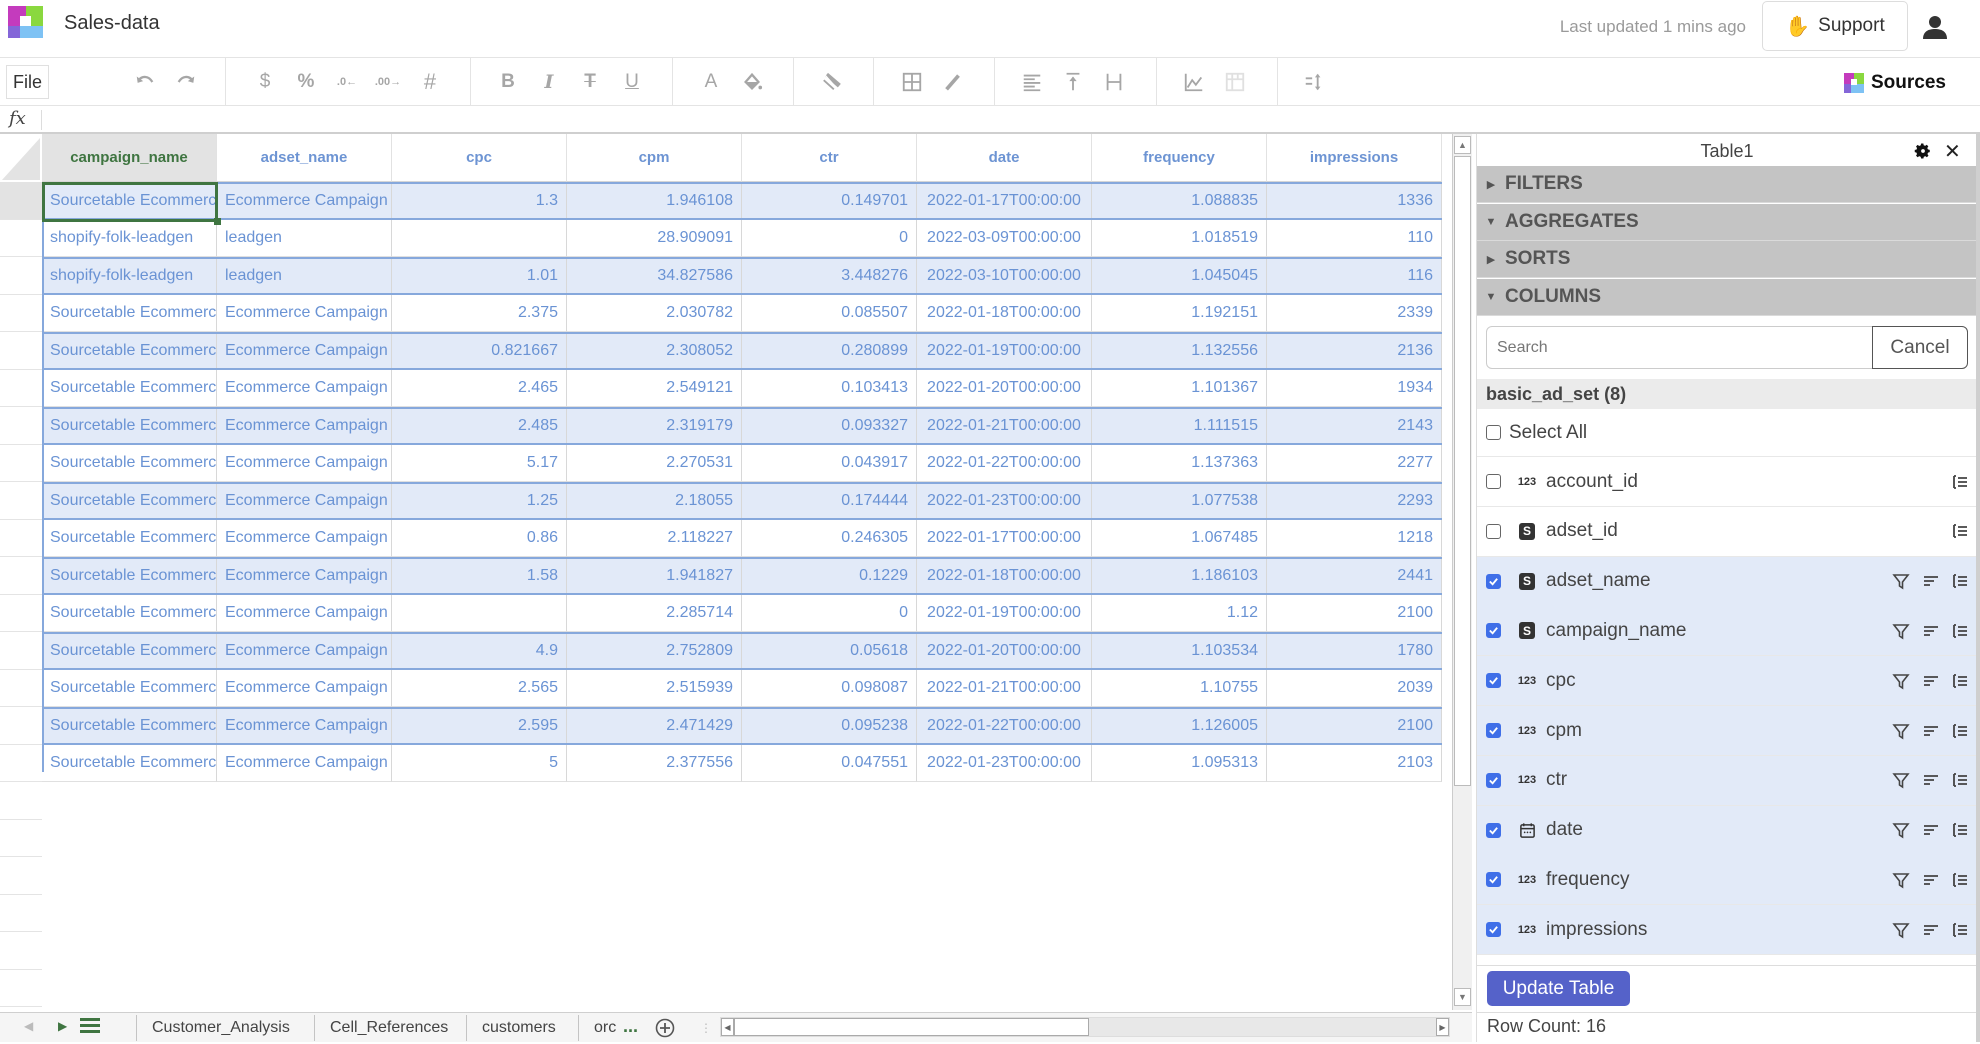  I want to click on cell-cpc: 1.58, so click(479, 576).